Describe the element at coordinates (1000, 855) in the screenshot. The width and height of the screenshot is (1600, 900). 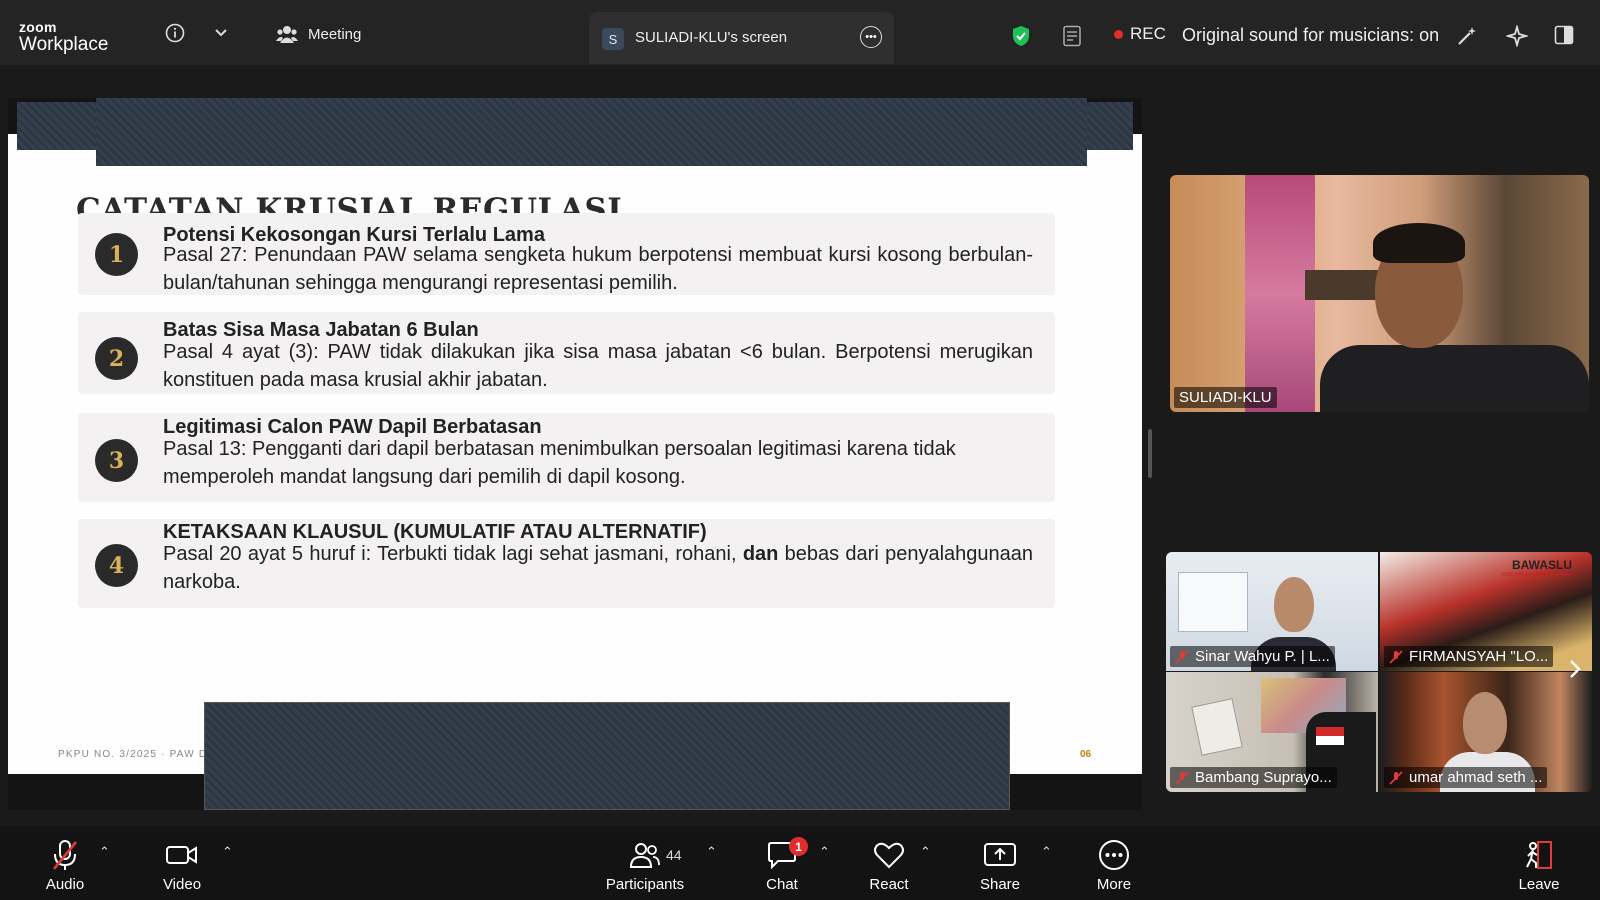
I see `share-screen-icon` at that location.